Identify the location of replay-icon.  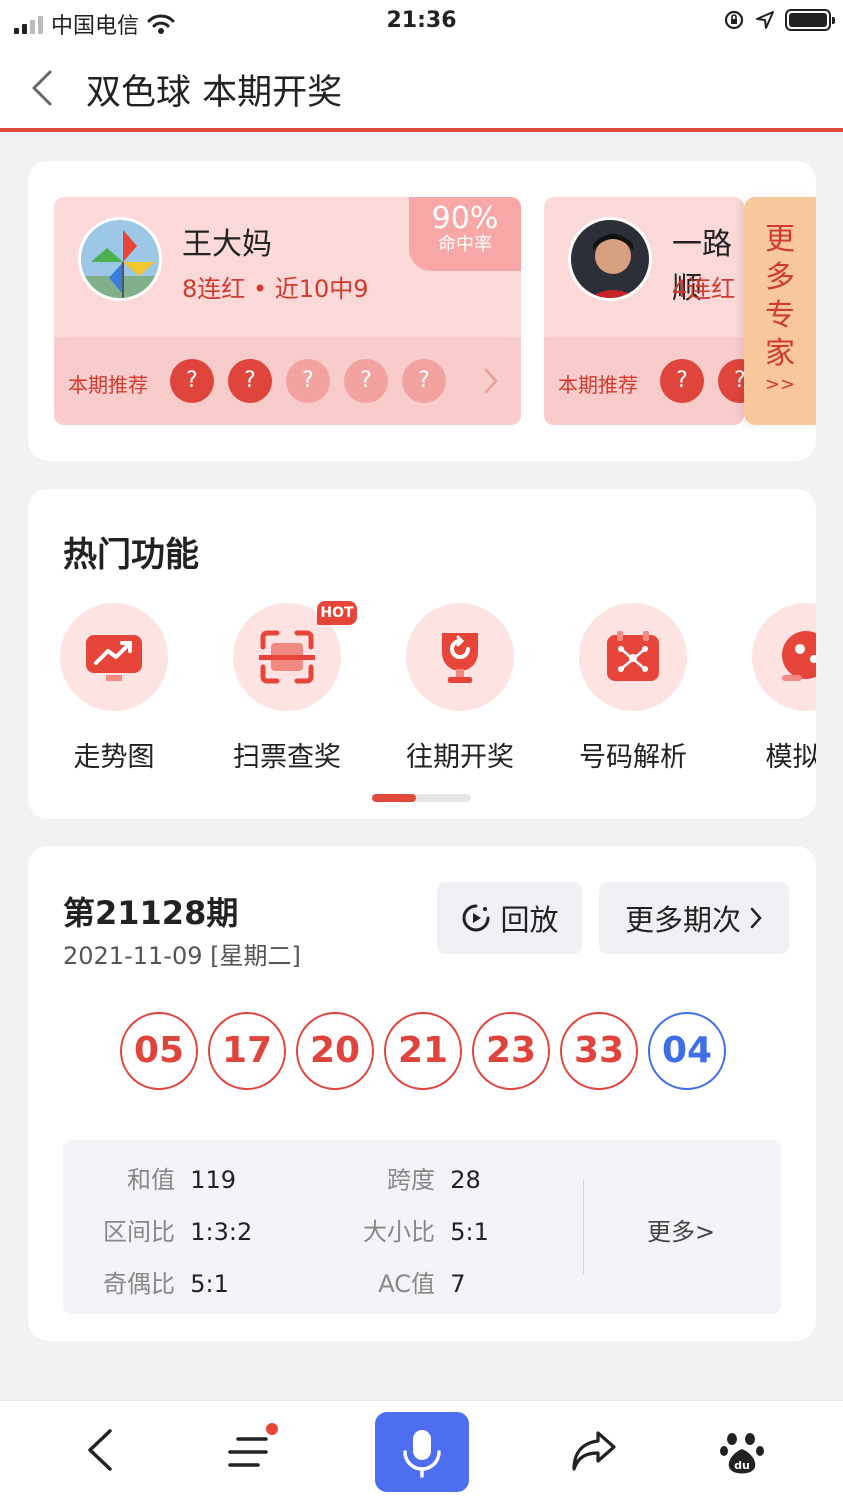
(476, 918).